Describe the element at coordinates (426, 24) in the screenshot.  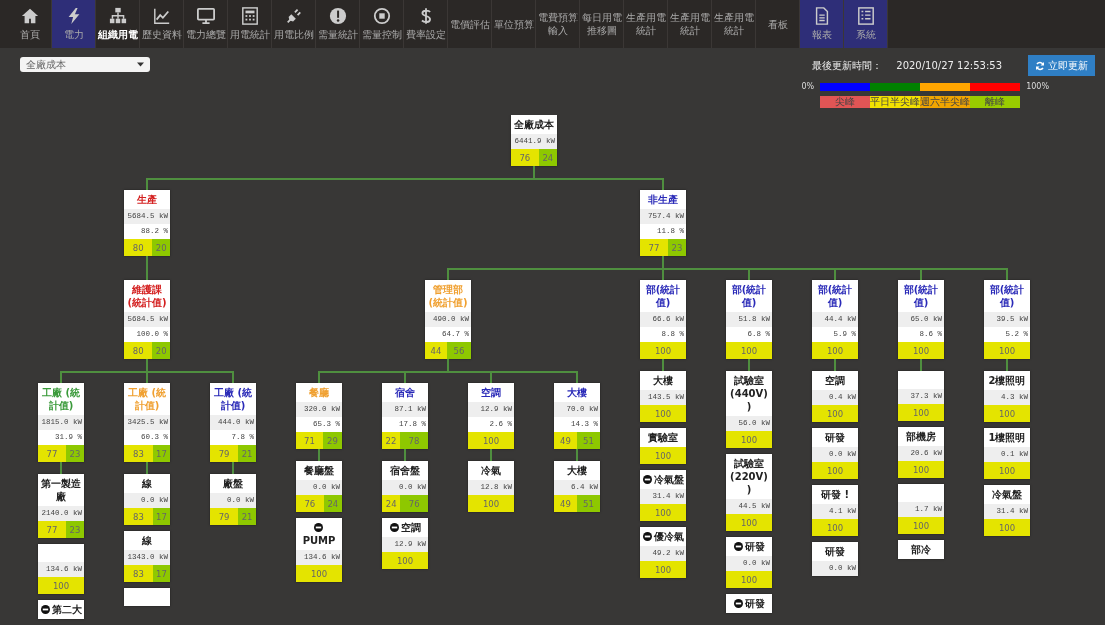
I see `toolbar-button: 費率設定` at that location.